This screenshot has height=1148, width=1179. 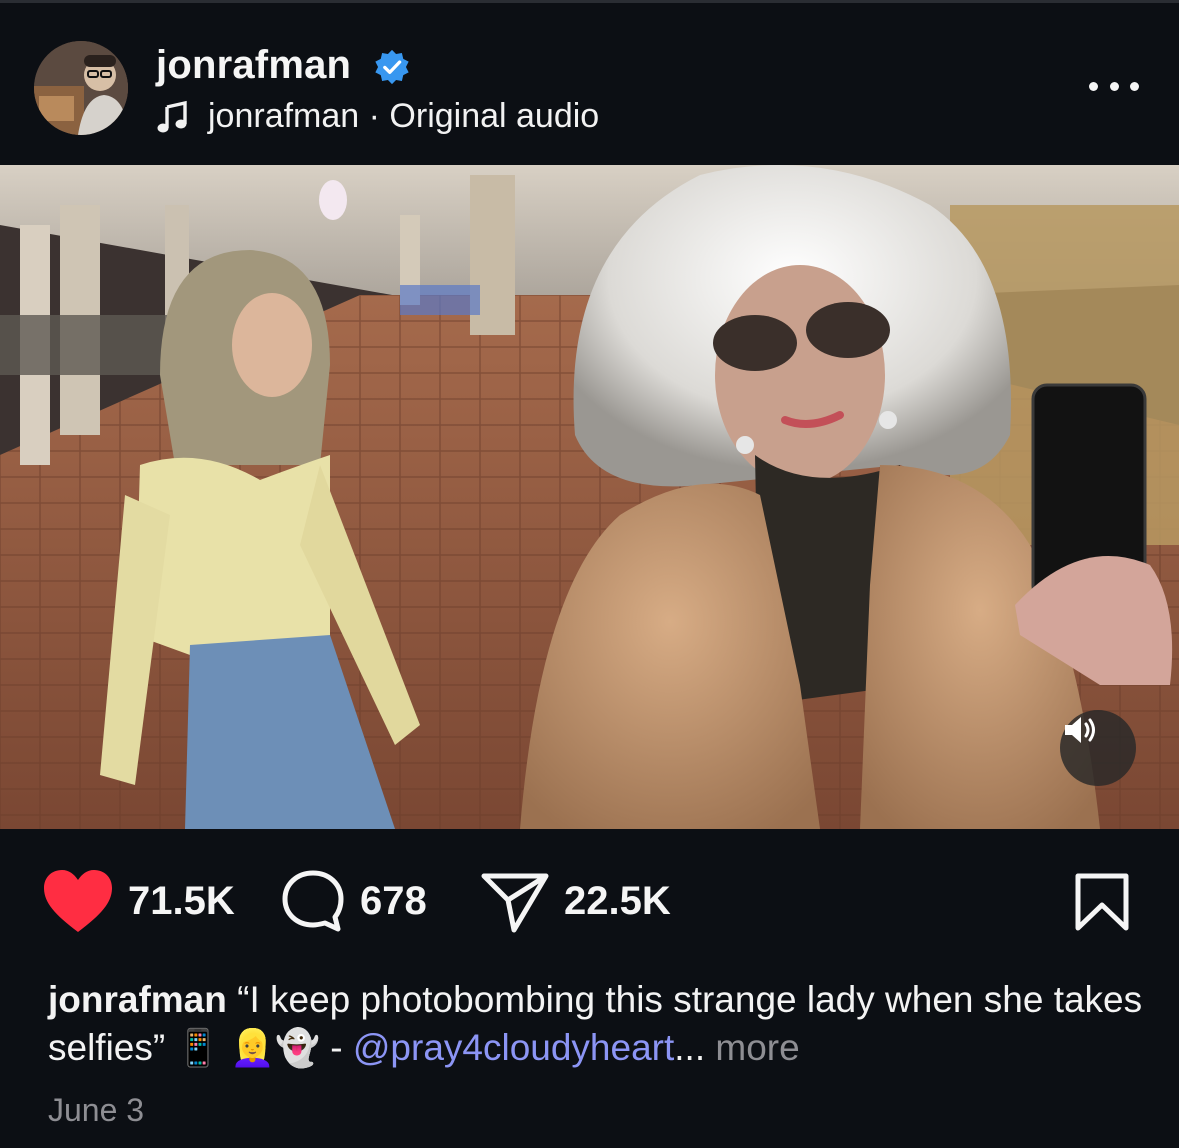 What do you see at coordinates (1080, 730) in the screenshot?
I see `speaker-icon` at bounding box center [1080, 730].